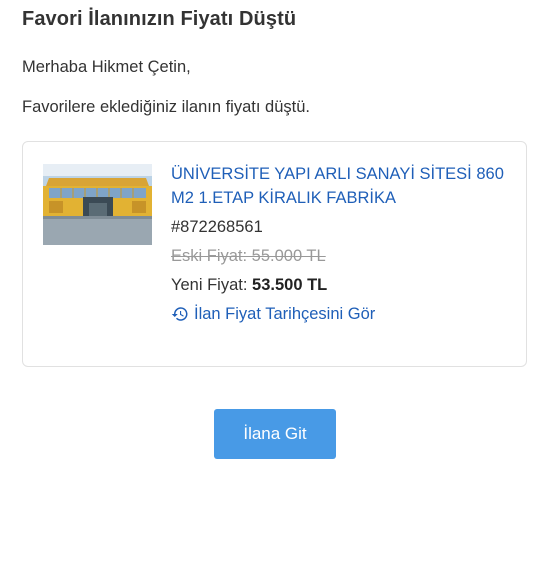  Describe the element at coordinates (97, 204) in the screenshot. I see `listing-thumbnail` at that location.